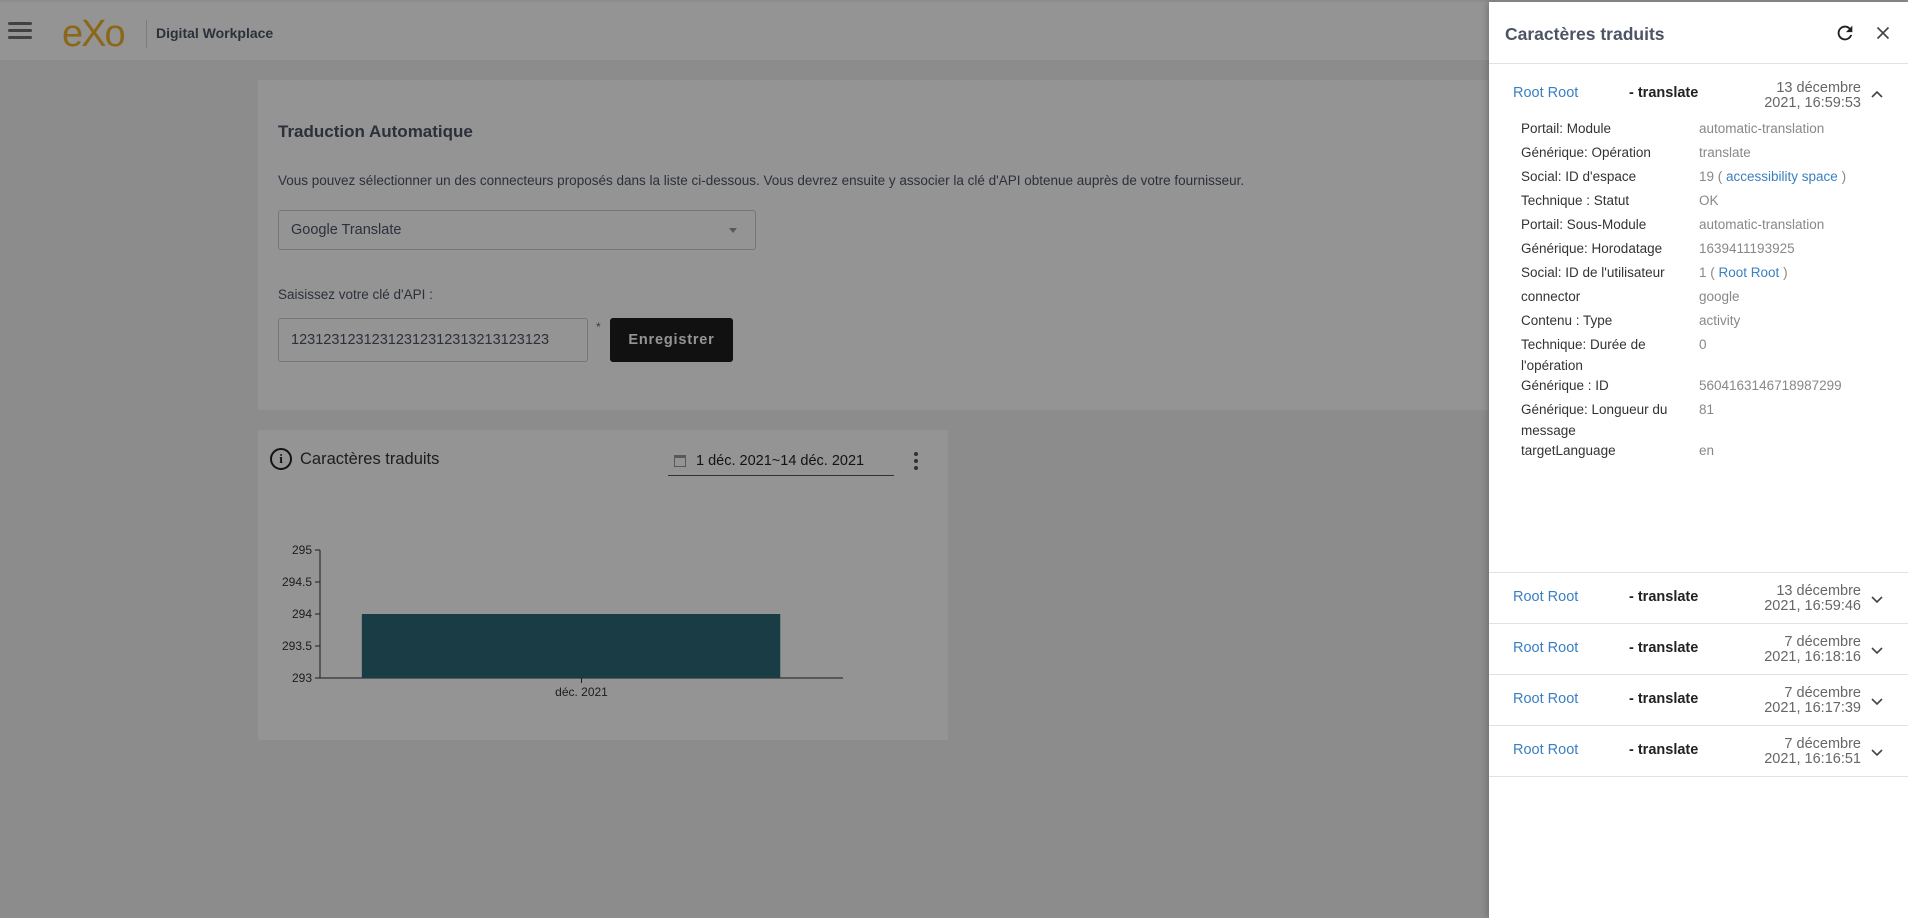 The width and height of the screenshot is (1908, 918). I want to click on entry-date: 7 décembre 2021, 16:16:51, so click(1801, 752).